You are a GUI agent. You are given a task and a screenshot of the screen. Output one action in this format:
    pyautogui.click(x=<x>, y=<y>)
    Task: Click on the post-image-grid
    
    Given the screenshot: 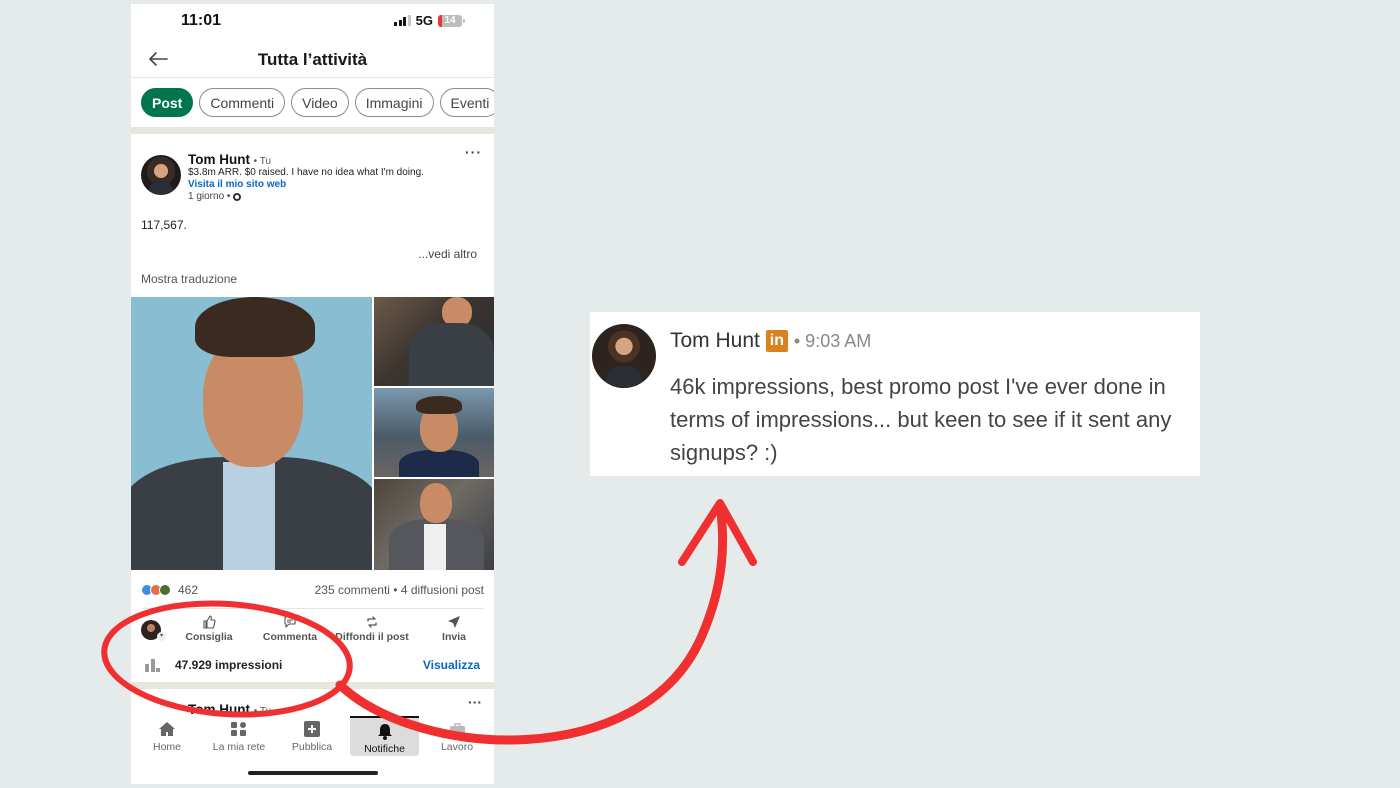 What is the action you would take?
    pyautogui.click(x=312, y=433)
    